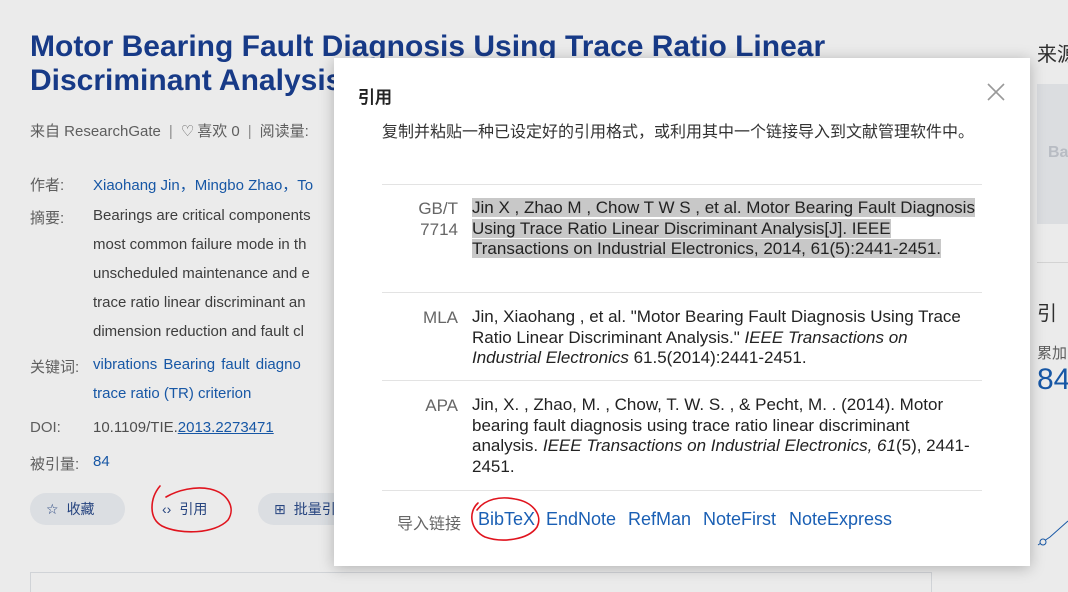 The height and width of the screenshot is (592, 1068). I want to click on citation-label-mla: MLA, so click(440, 317).